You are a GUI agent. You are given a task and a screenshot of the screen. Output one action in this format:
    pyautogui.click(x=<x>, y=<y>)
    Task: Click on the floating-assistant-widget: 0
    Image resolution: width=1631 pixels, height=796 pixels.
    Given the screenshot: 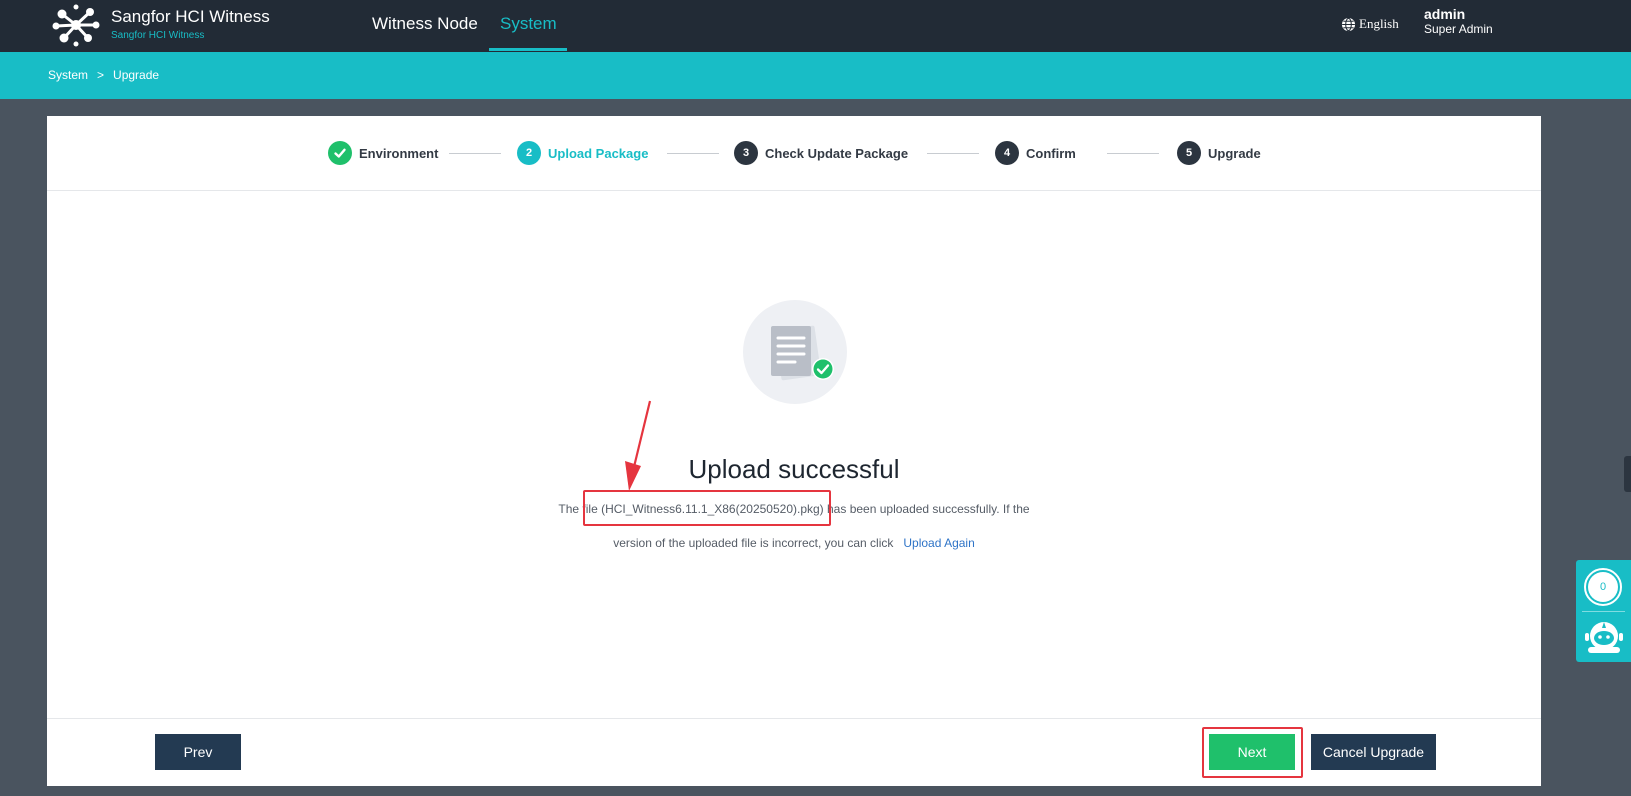 What is the action you would take?
    pyautogui.click(x=1603, y=611)
    